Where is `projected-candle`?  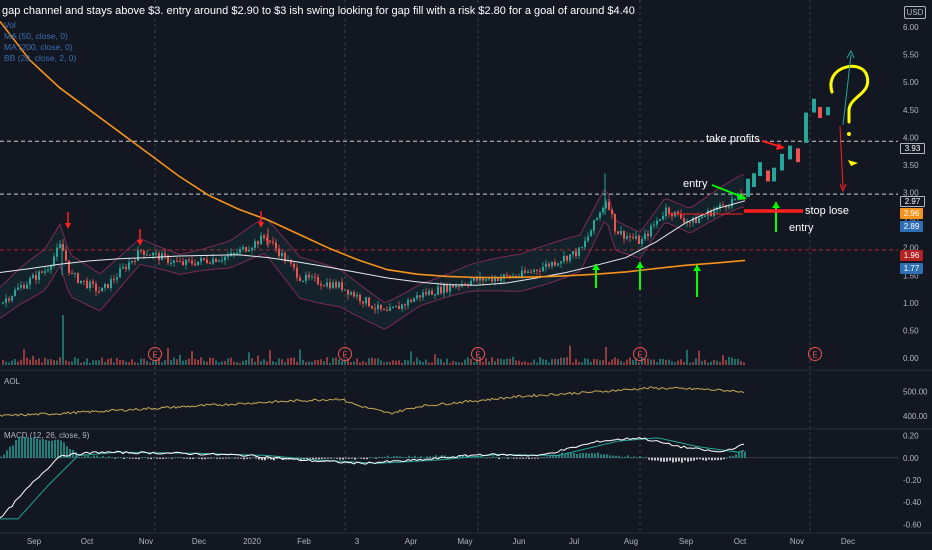
projected-candle is located at coordinates (748, 187).